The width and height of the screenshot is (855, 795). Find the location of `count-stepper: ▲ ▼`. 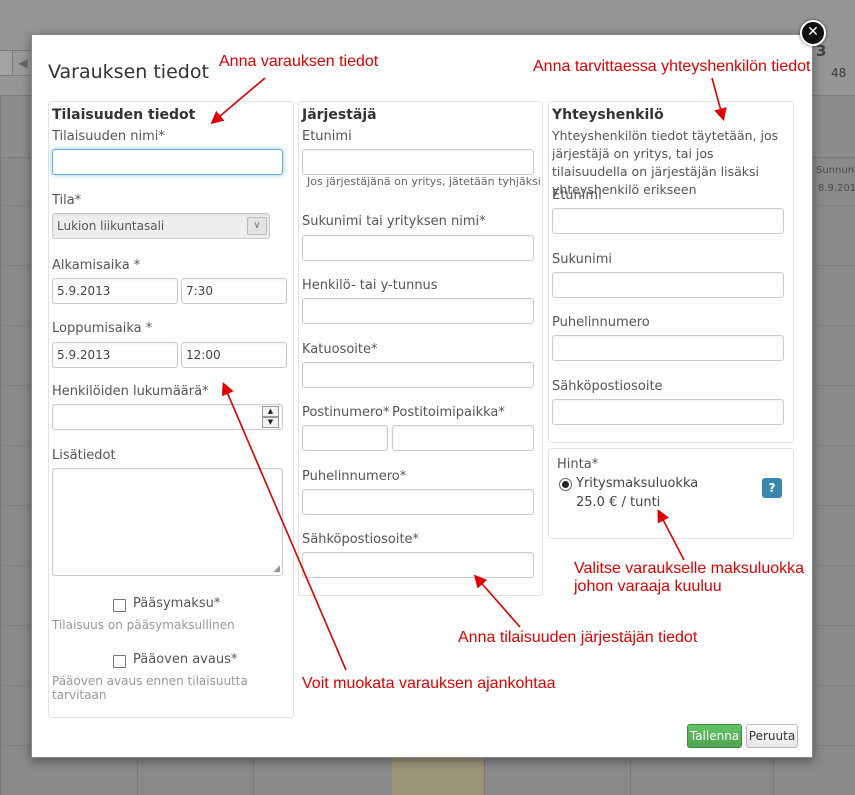

count-stepper: ▲ ▼ is located at coordinates (270, 417).